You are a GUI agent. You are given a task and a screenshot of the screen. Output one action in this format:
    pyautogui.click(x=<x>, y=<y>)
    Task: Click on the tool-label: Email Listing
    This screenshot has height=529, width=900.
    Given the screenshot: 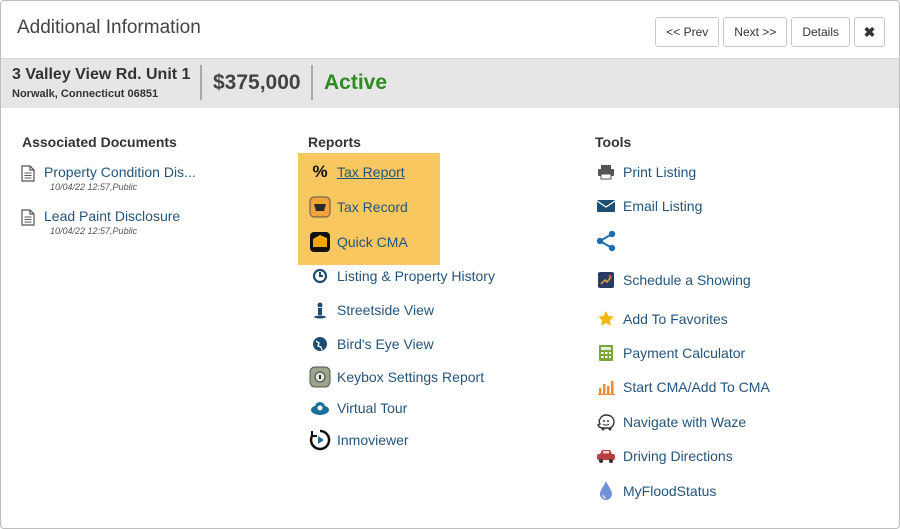 What is the action you would take?
    pyautogui.click(x=662, y=206)
    